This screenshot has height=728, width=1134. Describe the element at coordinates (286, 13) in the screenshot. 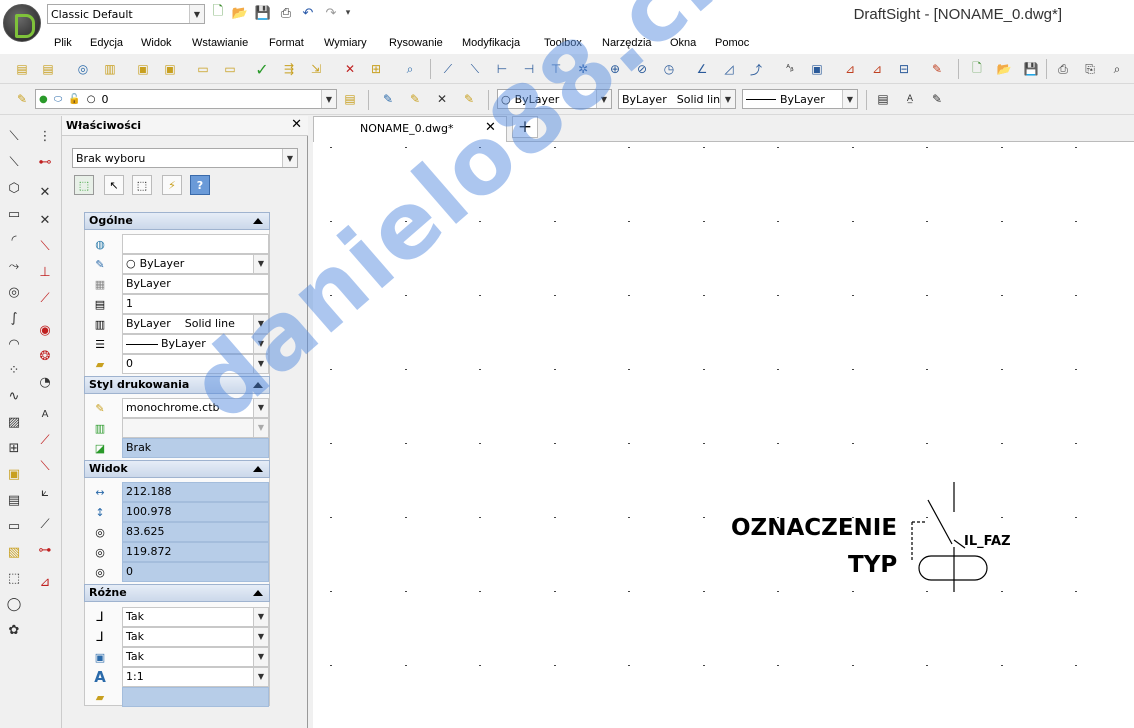

I see `print-icon: ⎙` at that location.